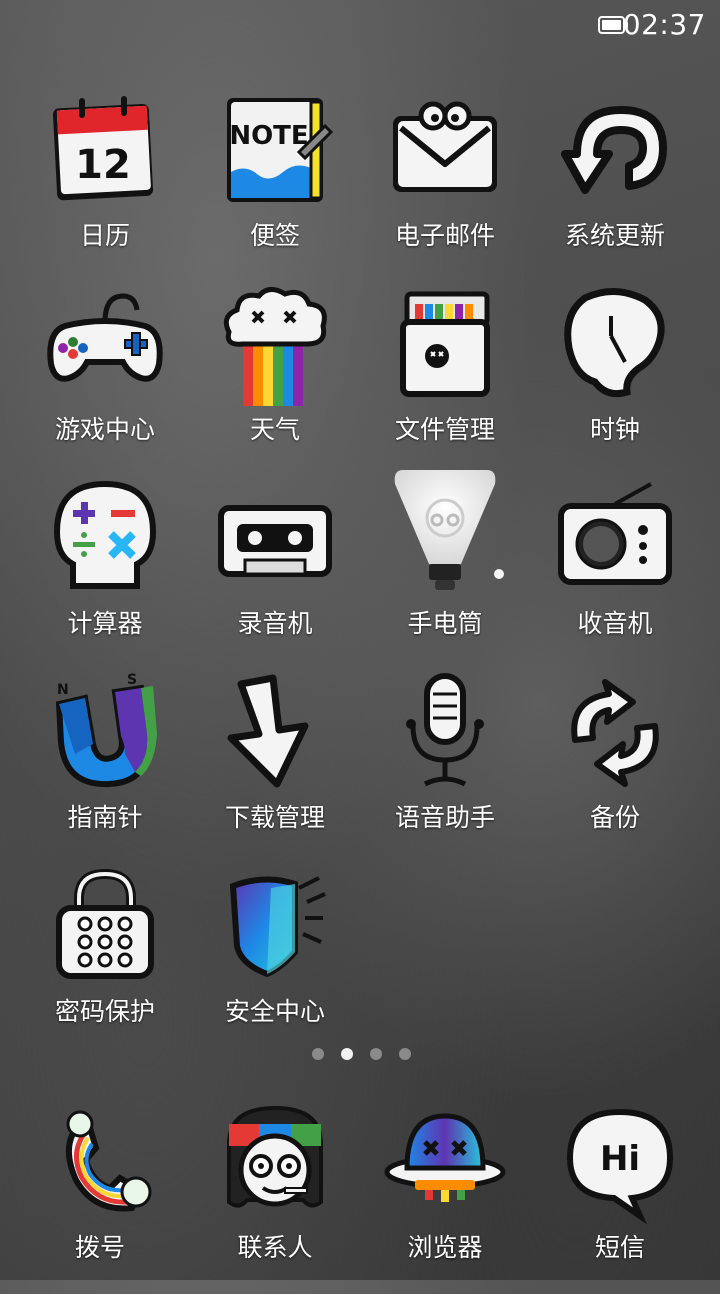  Describe the element at coordinates (274, 1011) in the screenshot. I see `app-label: 安全中心` at that location.